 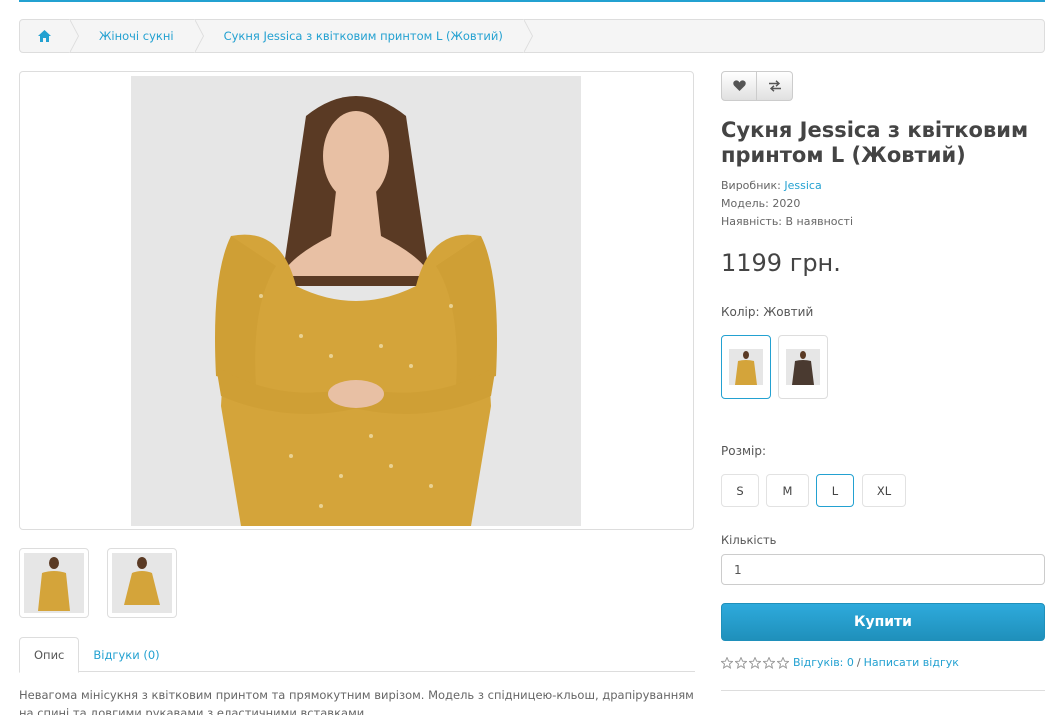 I want to click on model-value: 2020, so click(x=786, y=203).